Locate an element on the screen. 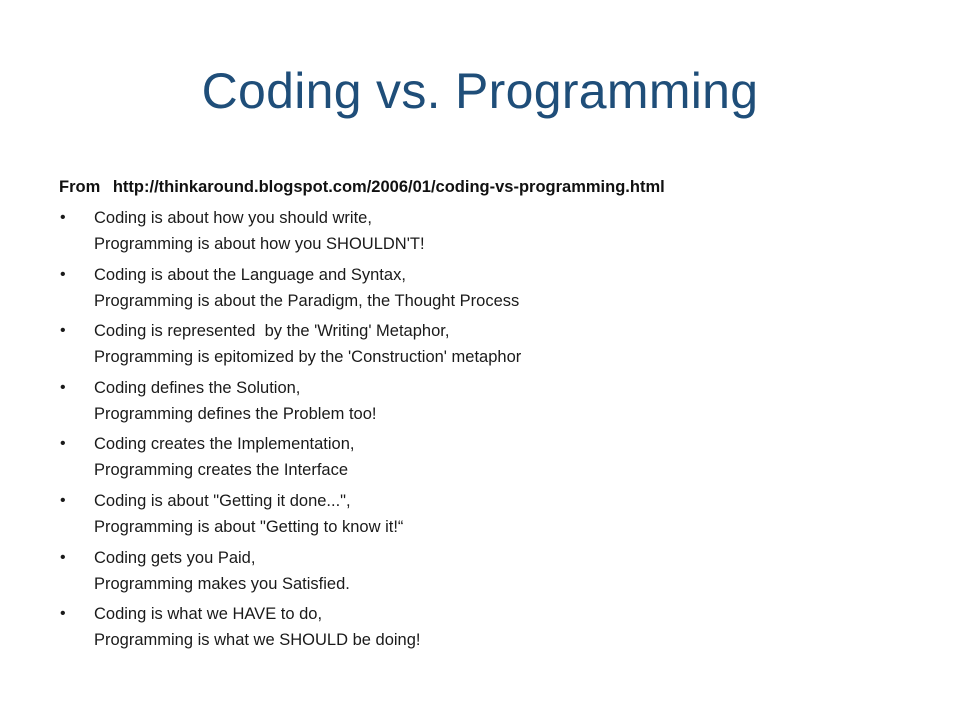  source-label: From is located at coordinates (80, 187).